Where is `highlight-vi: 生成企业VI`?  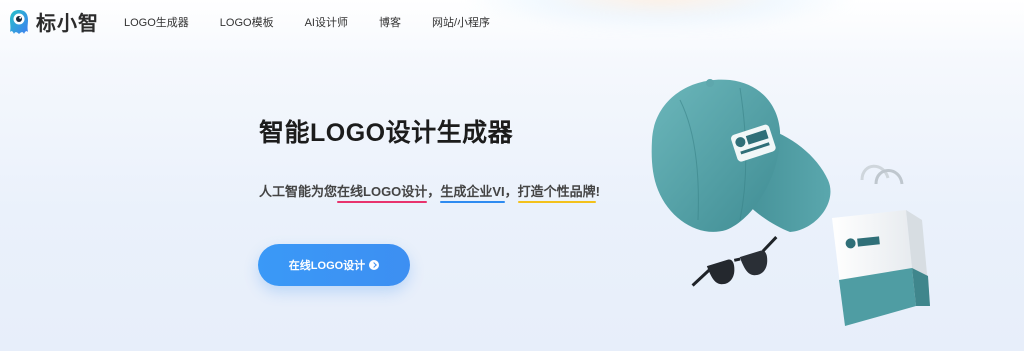 highlight-vi: 生成企业VI is located at coordinates (472, 192).